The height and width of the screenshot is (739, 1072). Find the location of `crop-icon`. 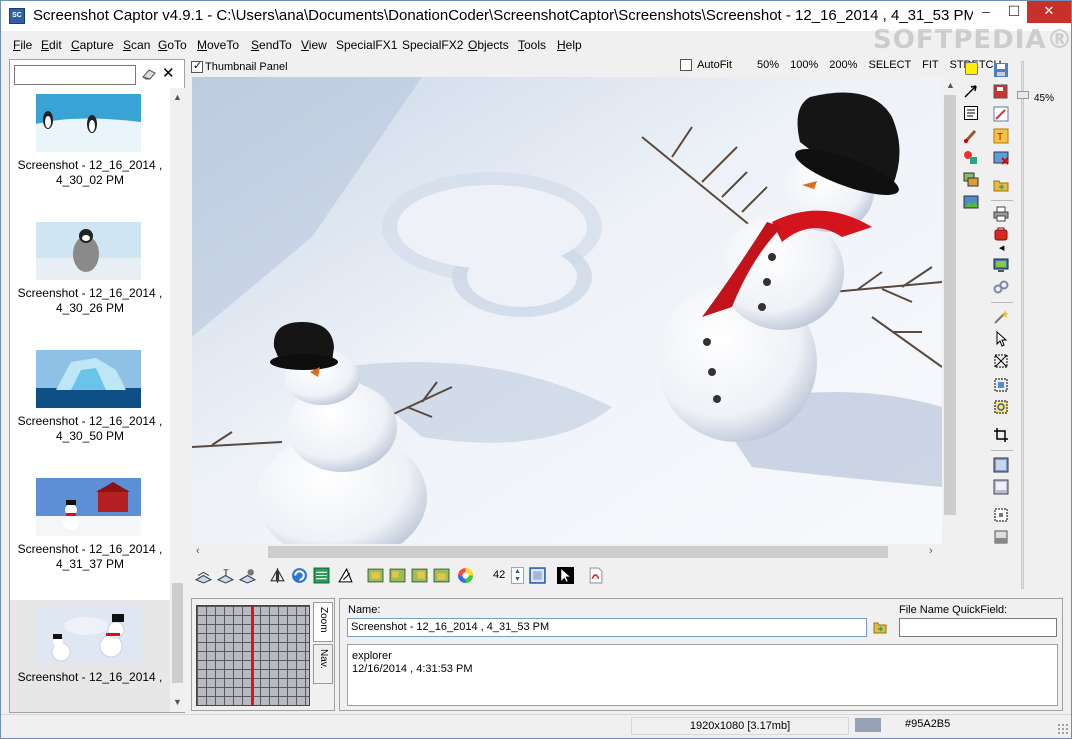

crop-icon is located at coordinates (1001, 435).